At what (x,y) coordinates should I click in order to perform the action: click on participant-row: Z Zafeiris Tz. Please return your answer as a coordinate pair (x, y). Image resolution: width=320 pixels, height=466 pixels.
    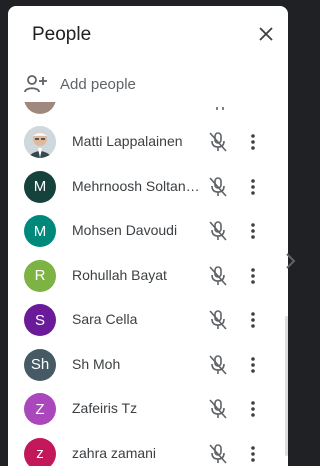
    Looking at the image, I should click on (148, 409).